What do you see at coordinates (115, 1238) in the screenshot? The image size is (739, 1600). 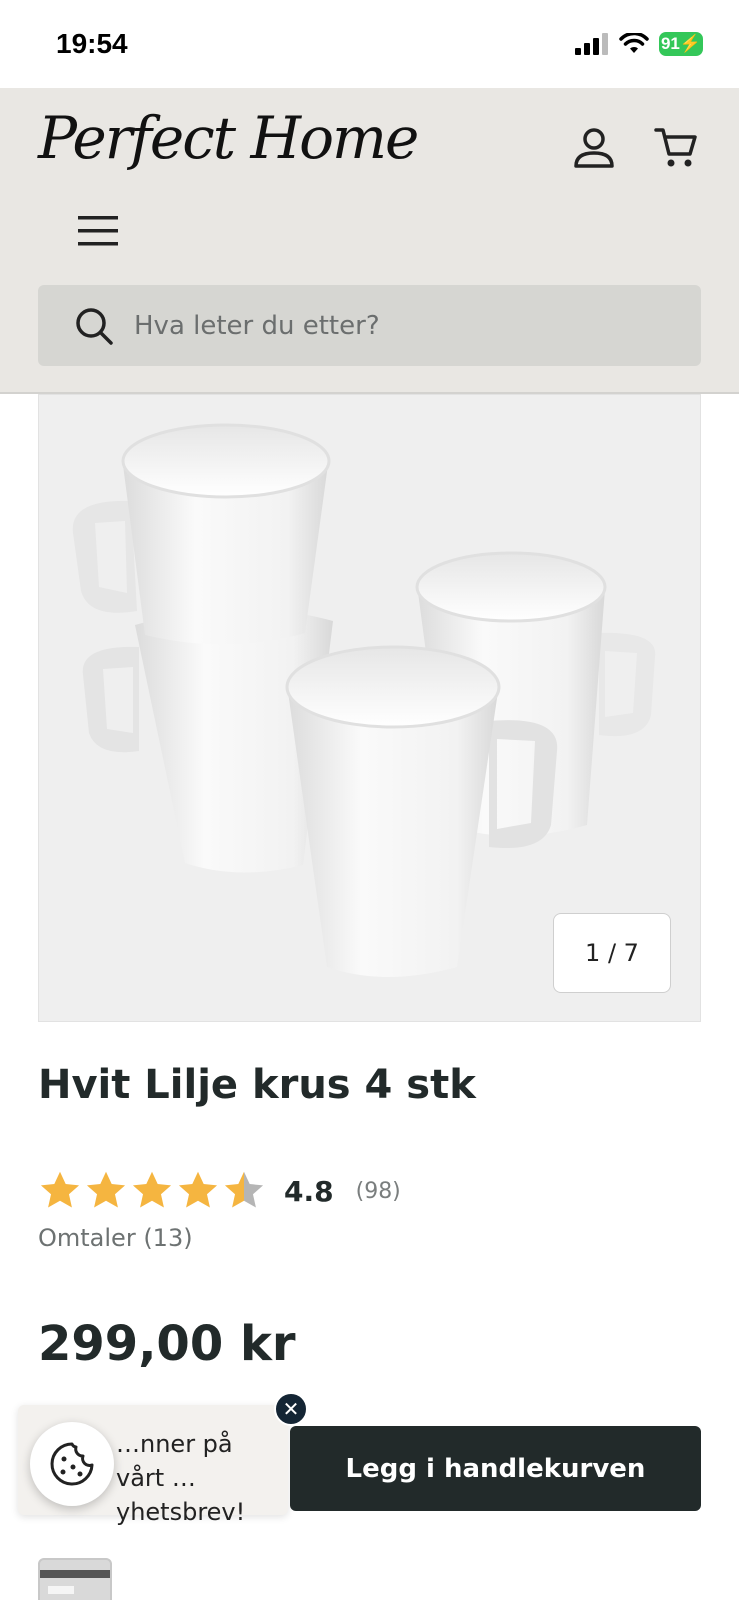 I see `reviews-link: Omtaler (13)` at bounding box center [115, 1238].